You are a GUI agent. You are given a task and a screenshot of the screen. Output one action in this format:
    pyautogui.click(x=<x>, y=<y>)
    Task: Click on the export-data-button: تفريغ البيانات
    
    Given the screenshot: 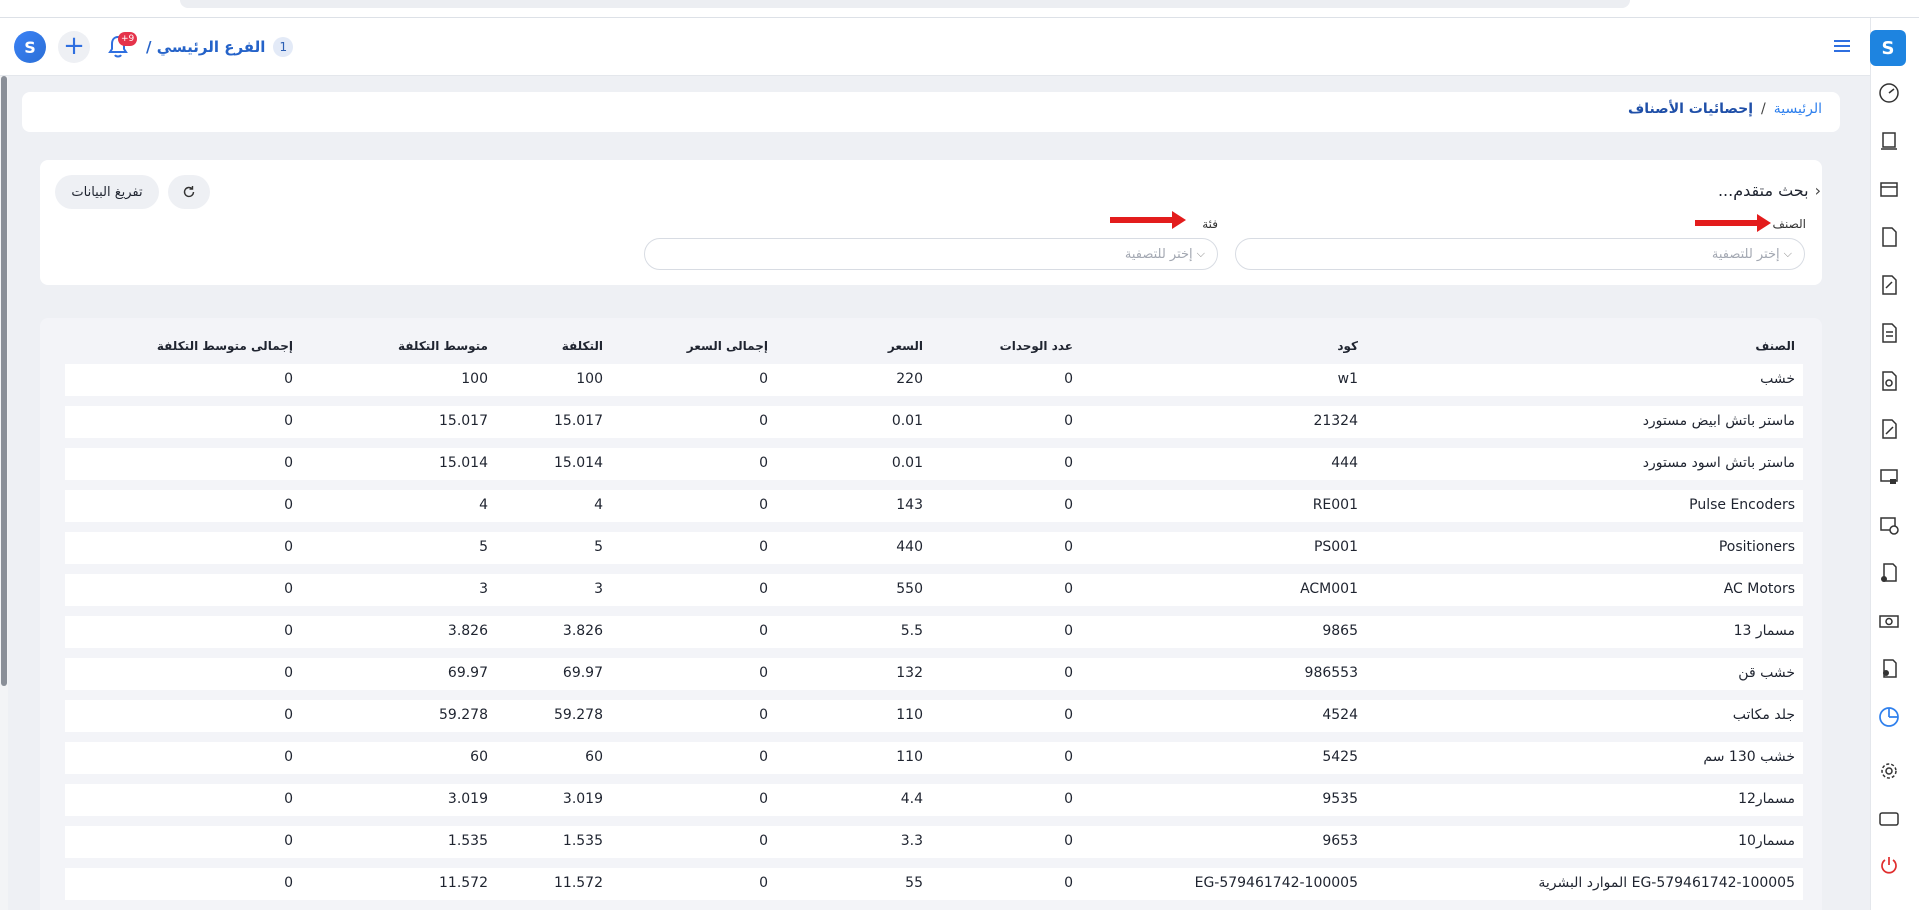 What is the action you would take?
    pyautogui.click(x=107, y=192)
    